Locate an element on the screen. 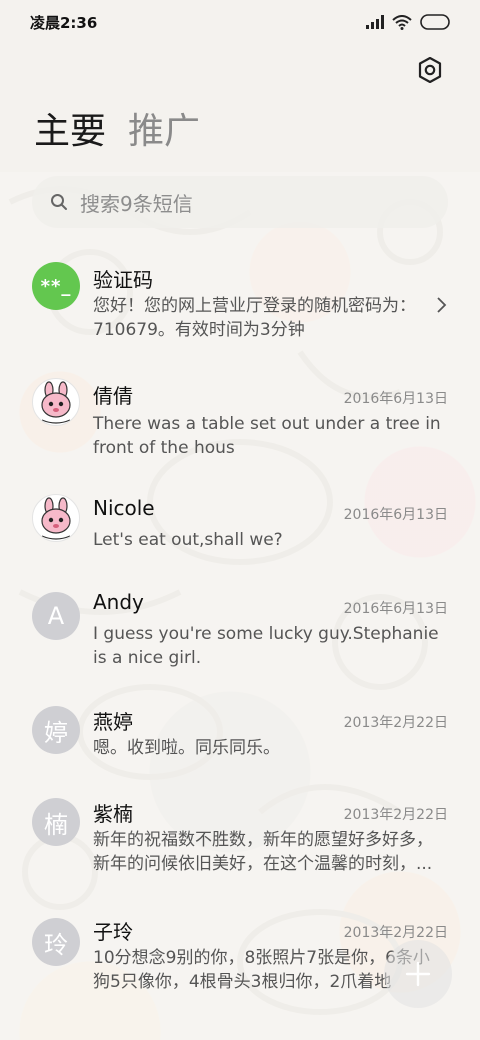 Image resolution: width=480 pixels, height=1040 pixels. contact-name: Nicole is located at coordinates (124, 508).